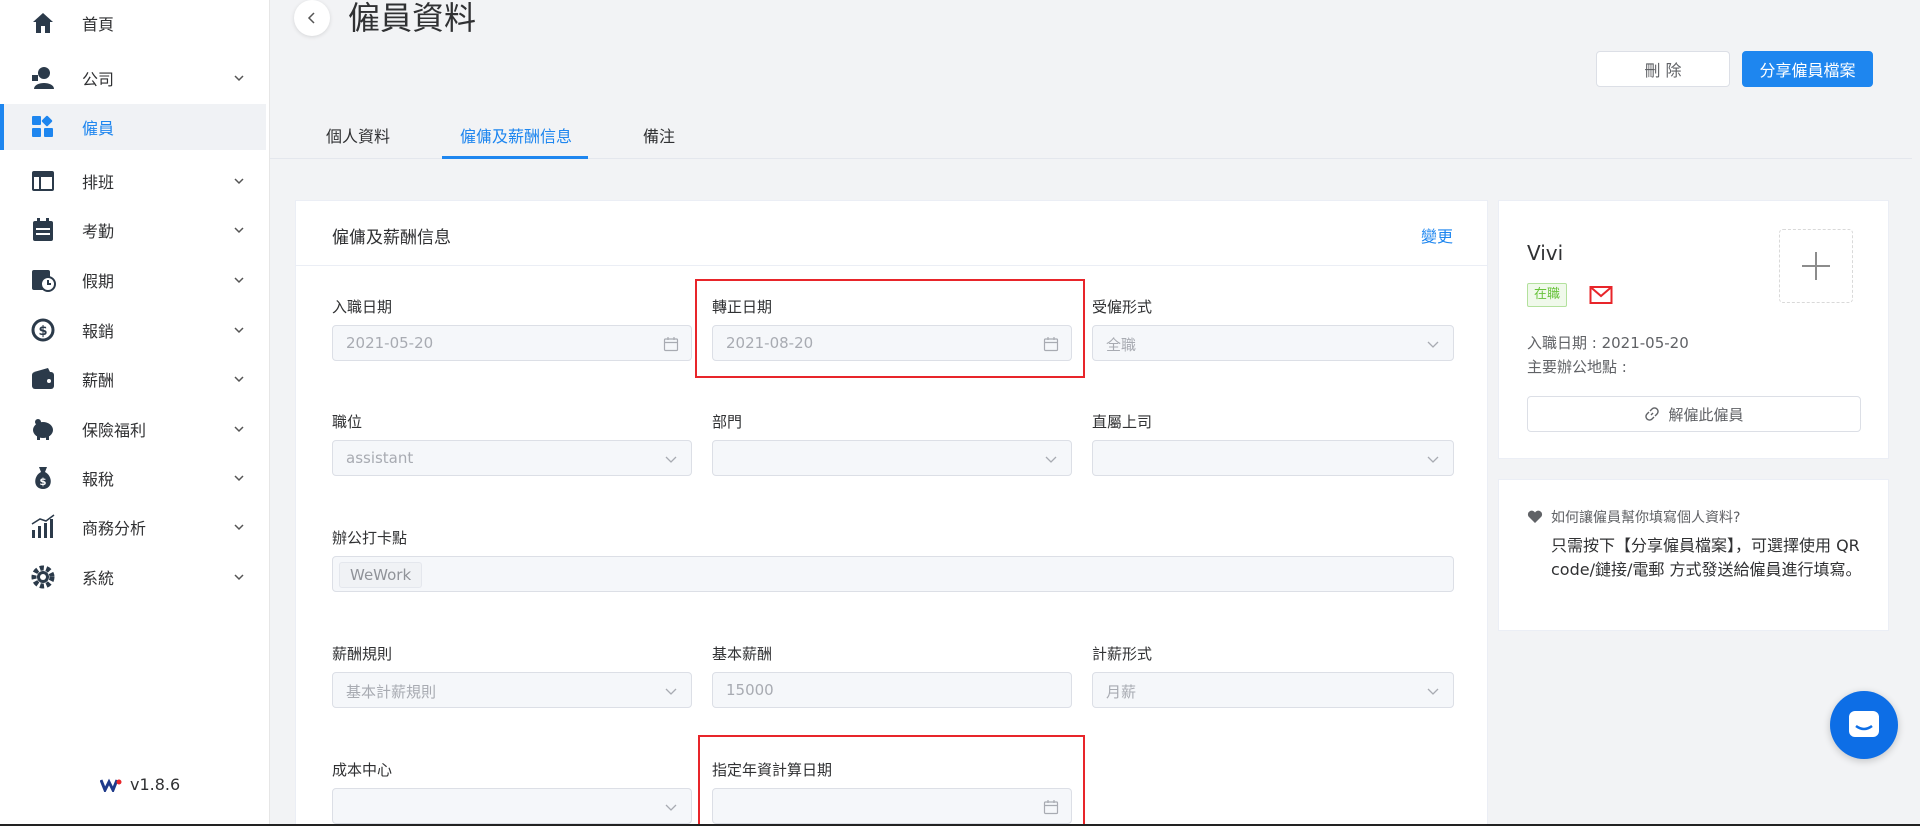  Describe the element at coordinates (43, 280) in the screenshot. I see `leave-icon` at that location.